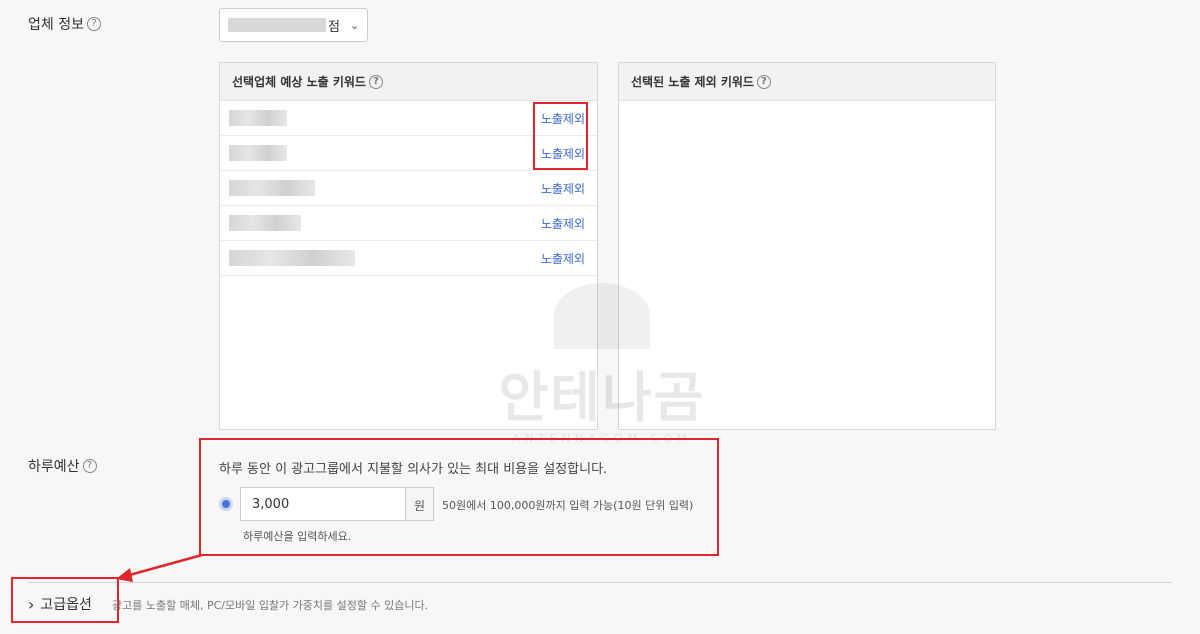  I want to click on advanced-options-toggle: › 고급옵션, so click(60, 604).